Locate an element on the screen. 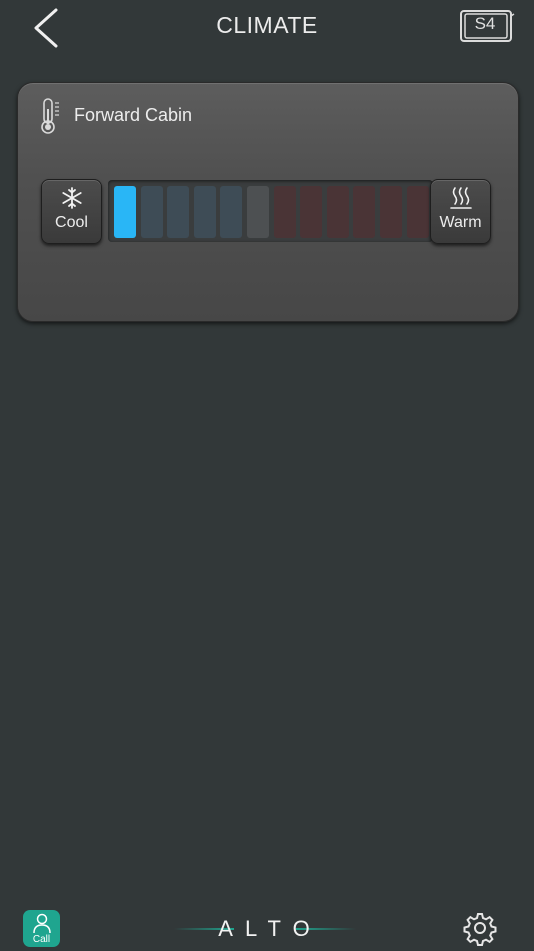 This screenshot has height=951, width=534. footer-bar: Call ALTO is located at coordinates (267, 925).